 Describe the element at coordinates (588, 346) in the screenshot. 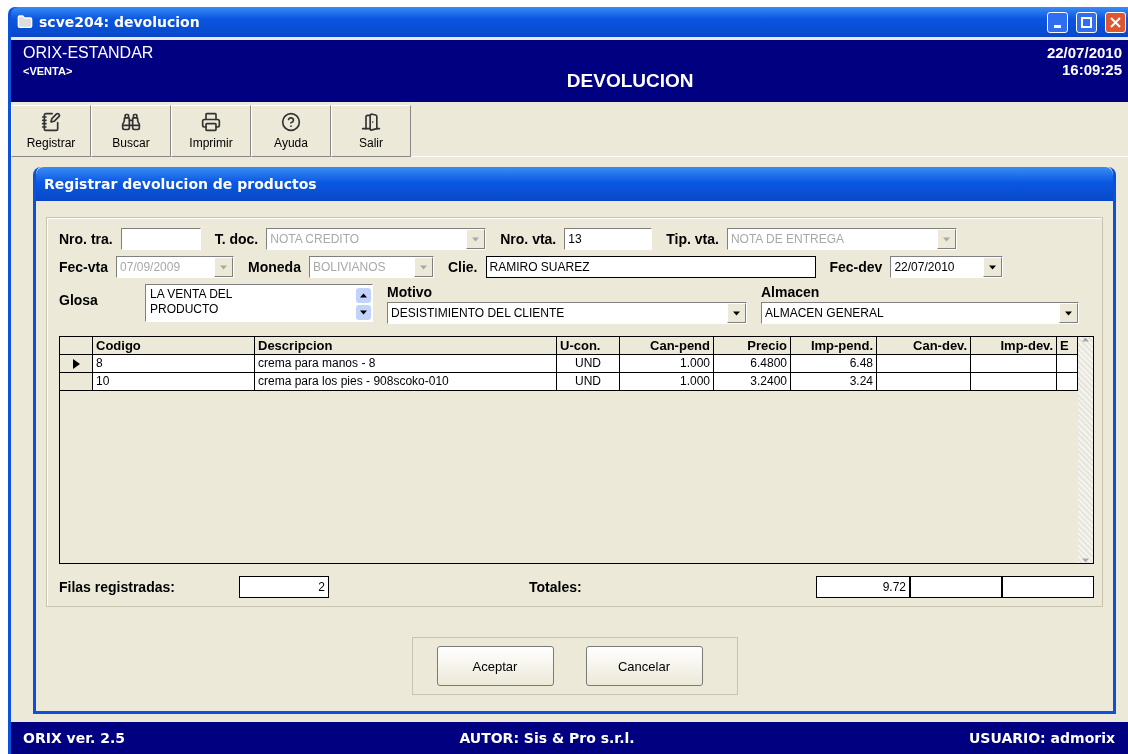

I see `column-header: U-con.` at that location.